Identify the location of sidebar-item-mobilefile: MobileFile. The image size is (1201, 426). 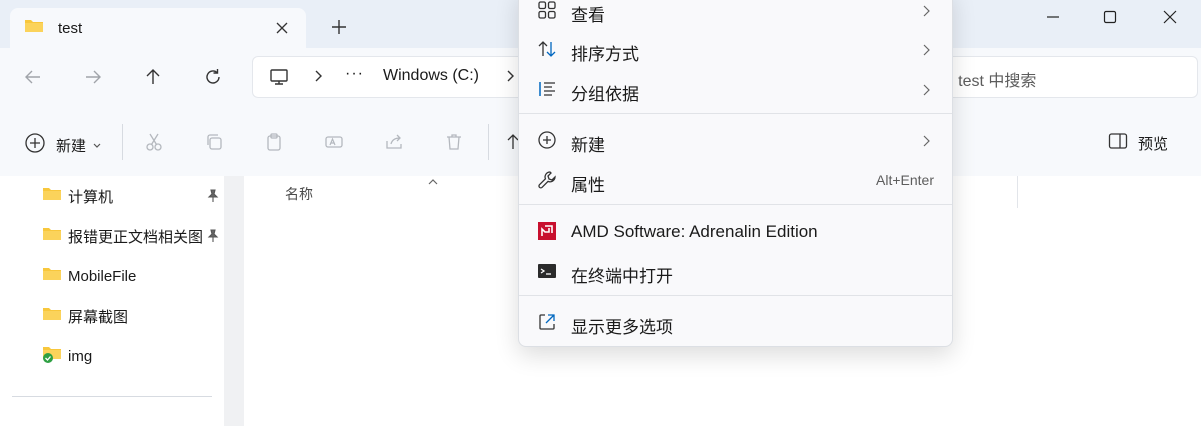
(132, 276).